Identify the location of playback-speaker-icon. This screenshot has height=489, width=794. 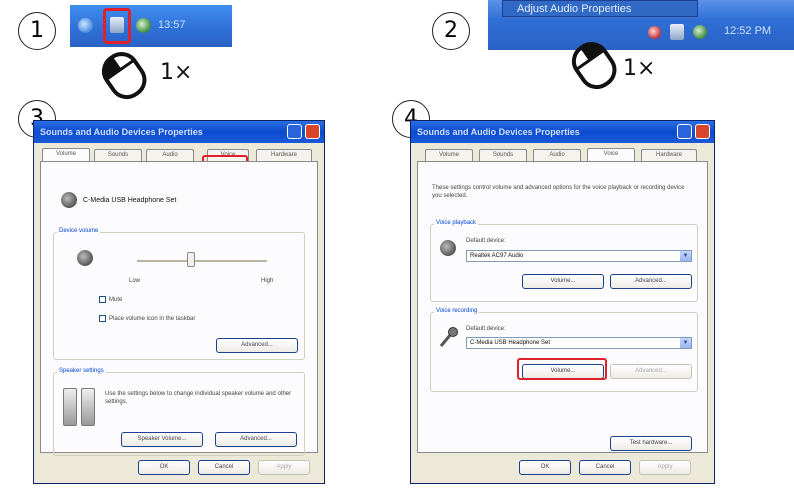
(448, 248).